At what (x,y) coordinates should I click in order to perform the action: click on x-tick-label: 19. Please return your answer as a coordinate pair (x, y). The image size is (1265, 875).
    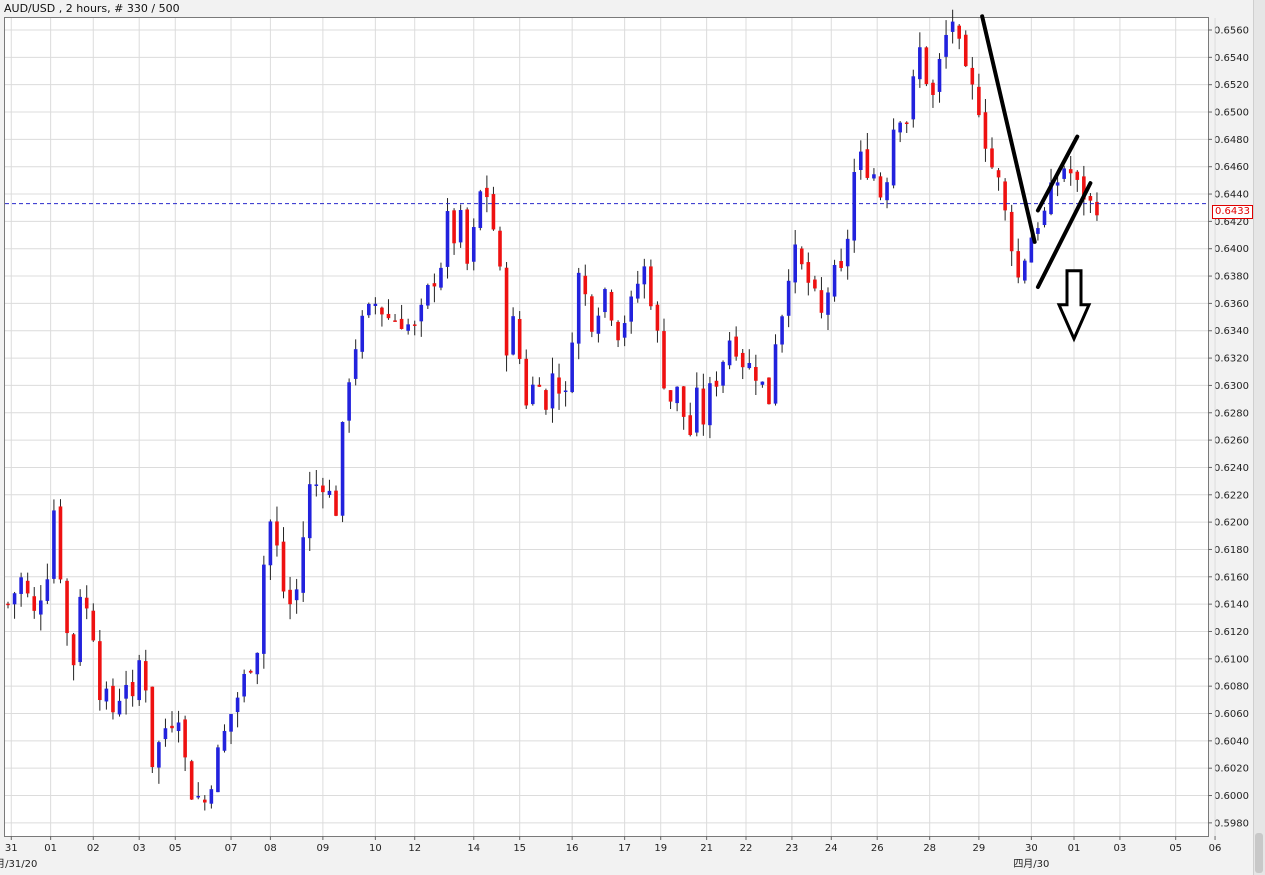
    Looking at the image, I should click on (660, 848).